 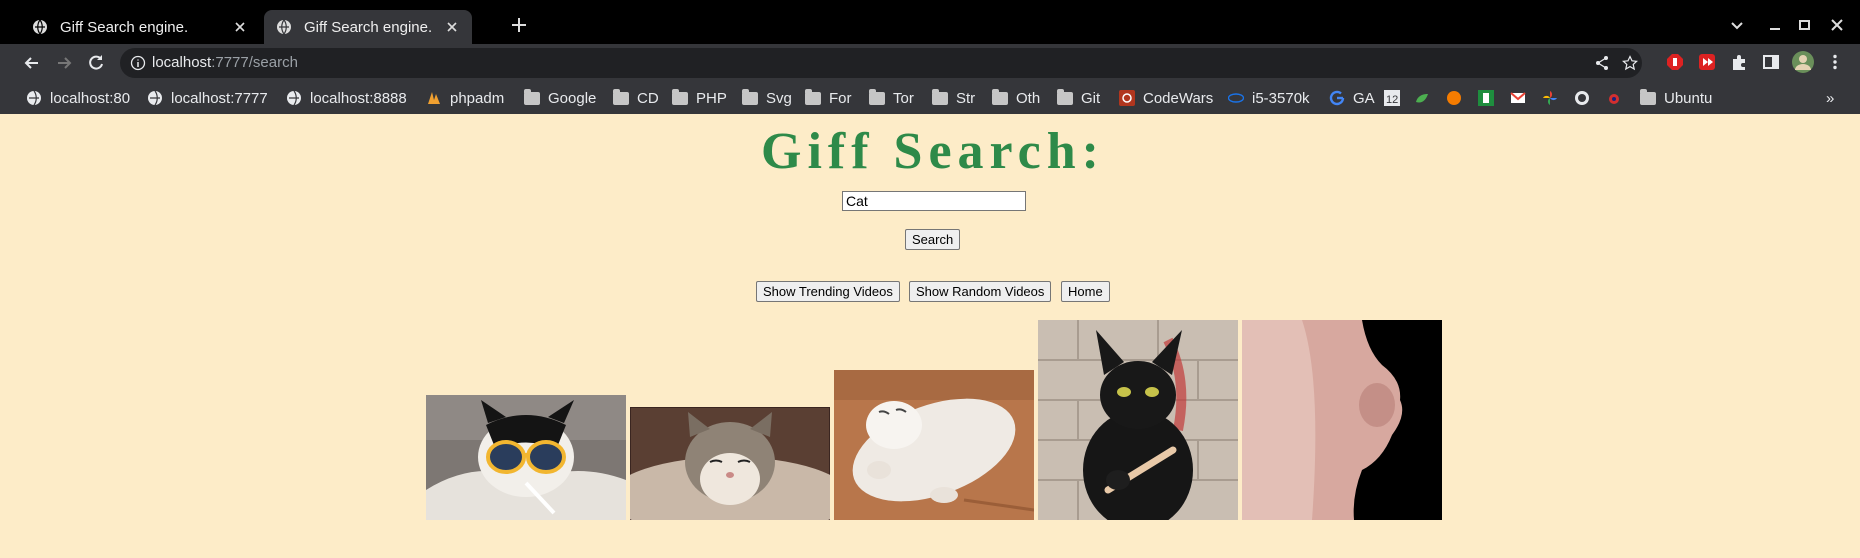 I want to click on github-icon, so click(x=1582, y=98).